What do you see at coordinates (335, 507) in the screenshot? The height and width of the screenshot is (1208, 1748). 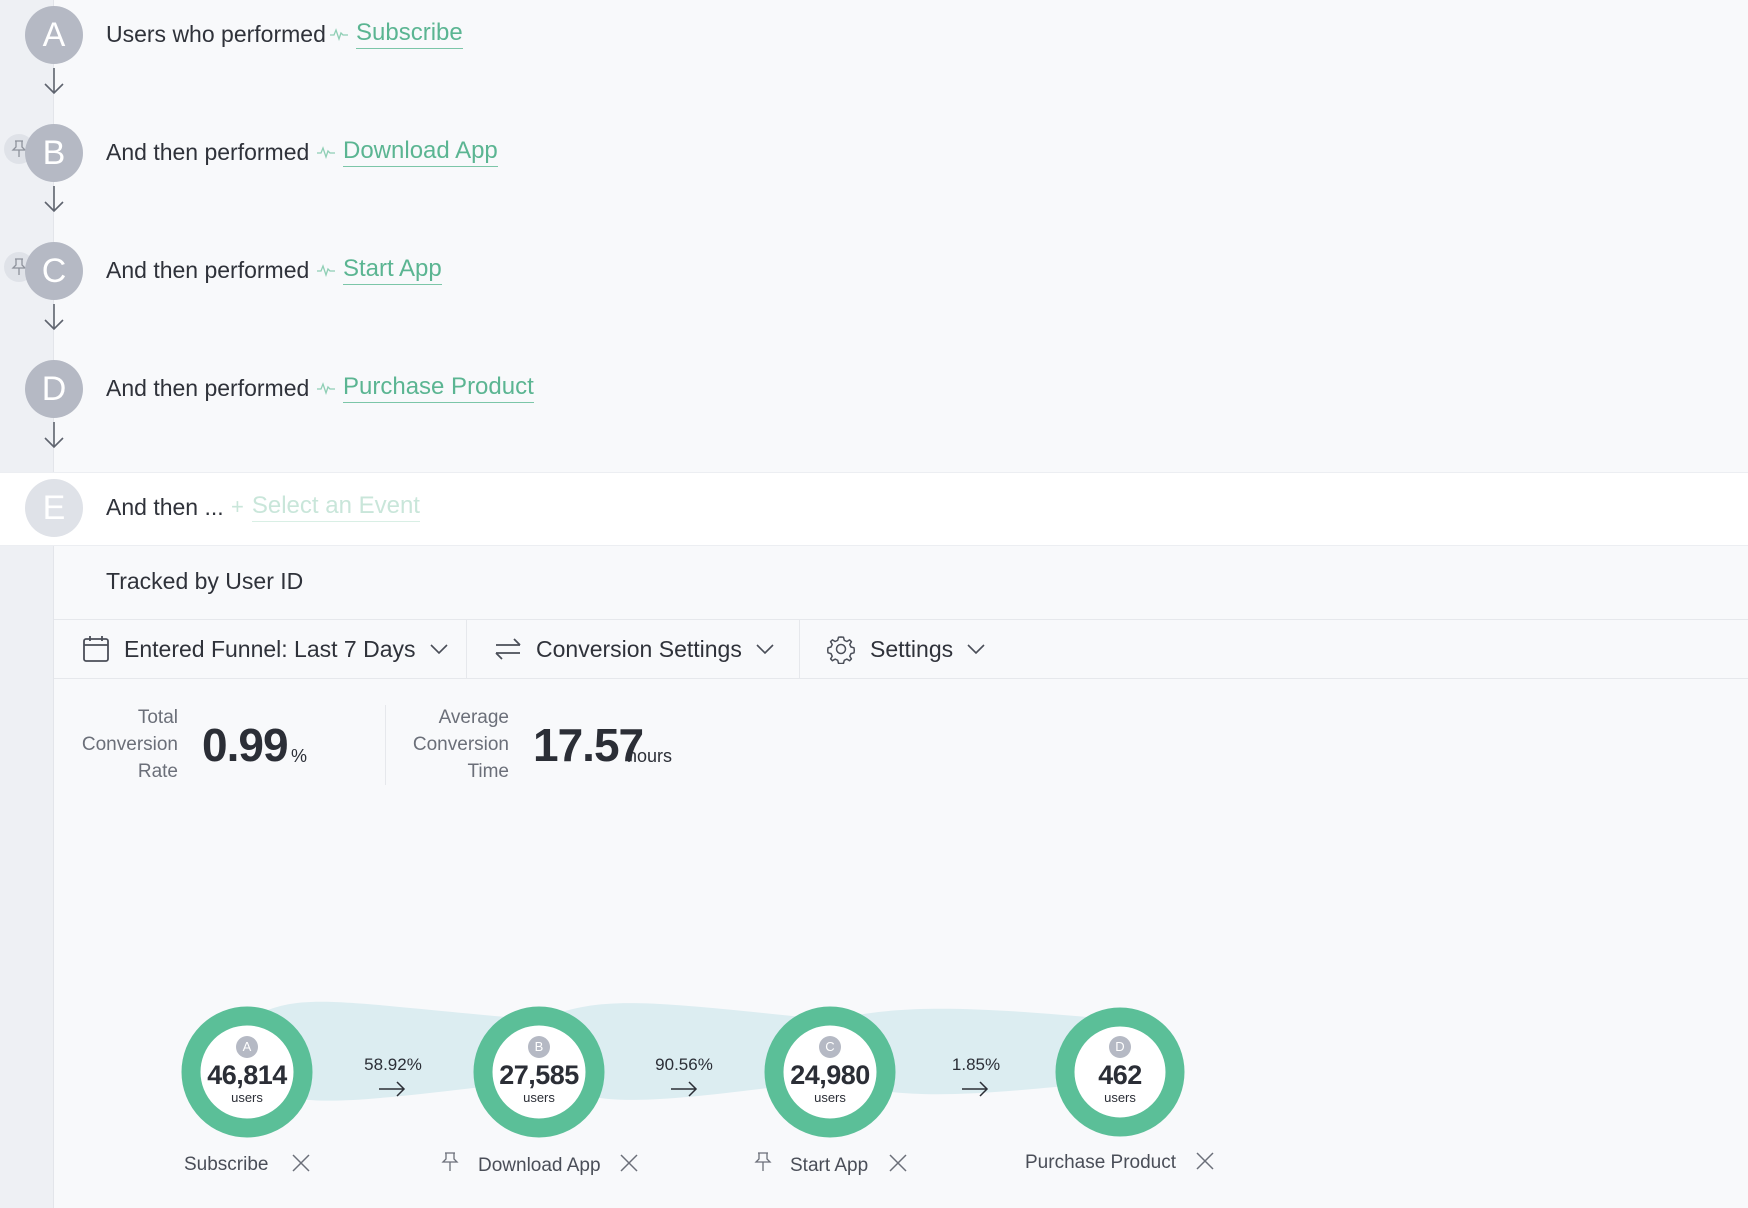 I see `select-event-placeholder: Select an Event` at bounding box center [335, 507].